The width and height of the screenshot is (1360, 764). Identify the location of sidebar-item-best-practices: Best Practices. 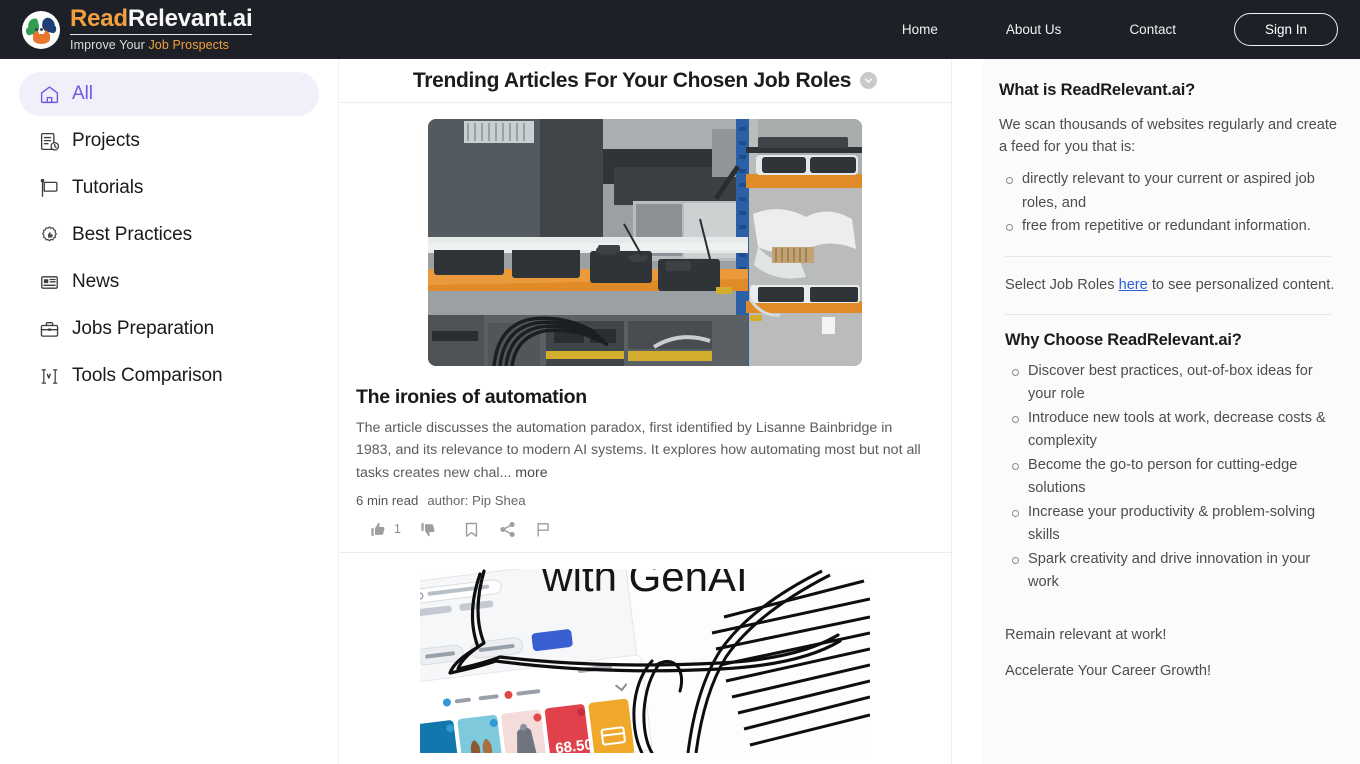
(169, 235).